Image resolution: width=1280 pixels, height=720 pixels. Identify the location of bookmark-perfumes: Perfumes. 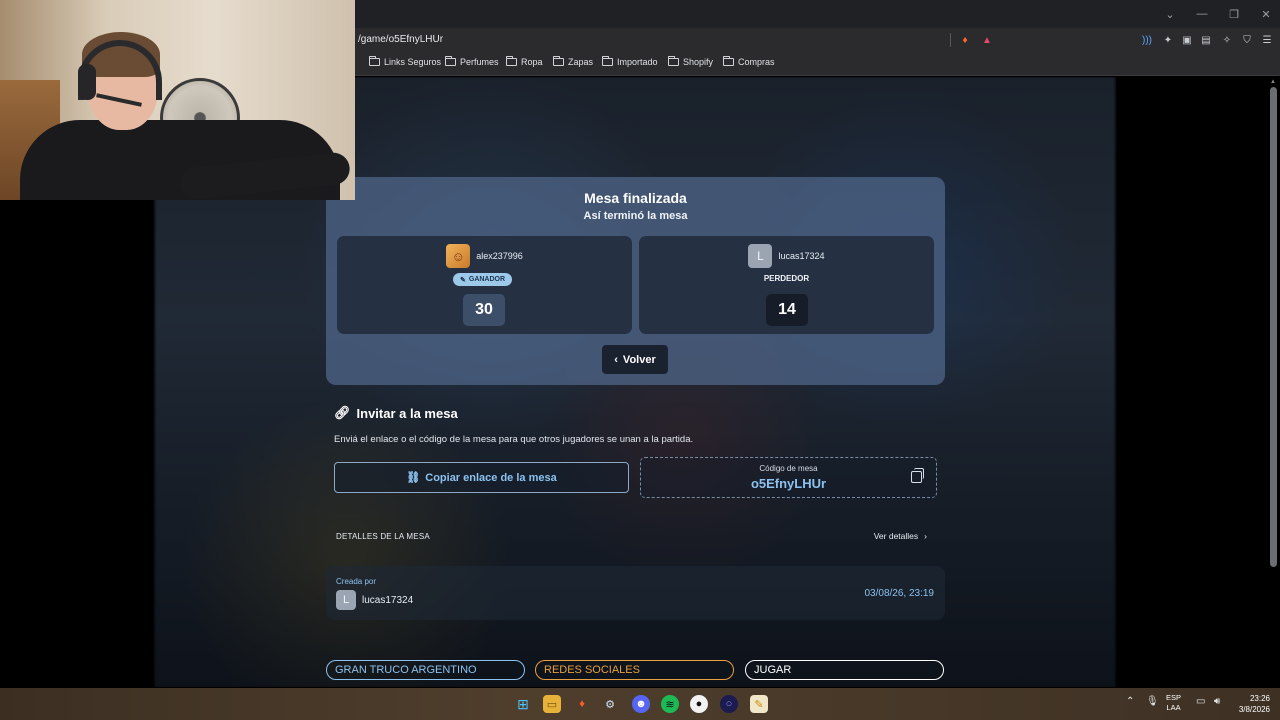
(472, 61).